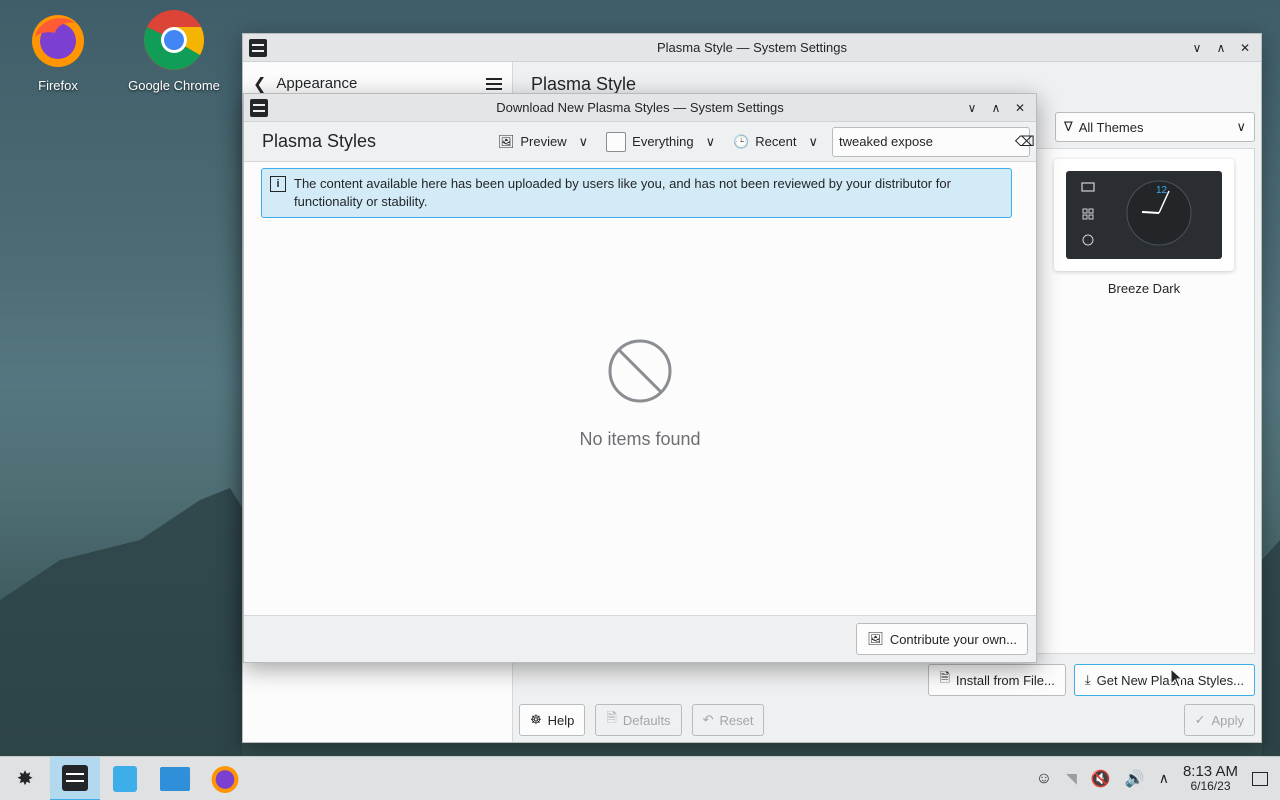 This screenshot has height=800, width=1280. I want to click on preview-view-dropdown: 🖼 Preview ∨, so click(543, 142).